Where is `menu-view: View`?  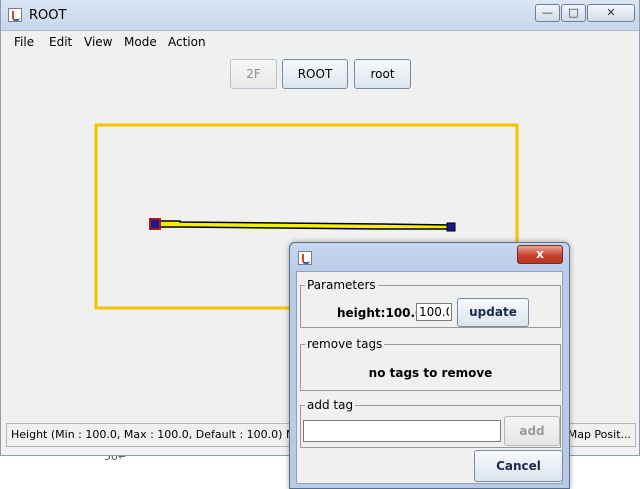 menu-view: View is located at coordinates (98, 42).